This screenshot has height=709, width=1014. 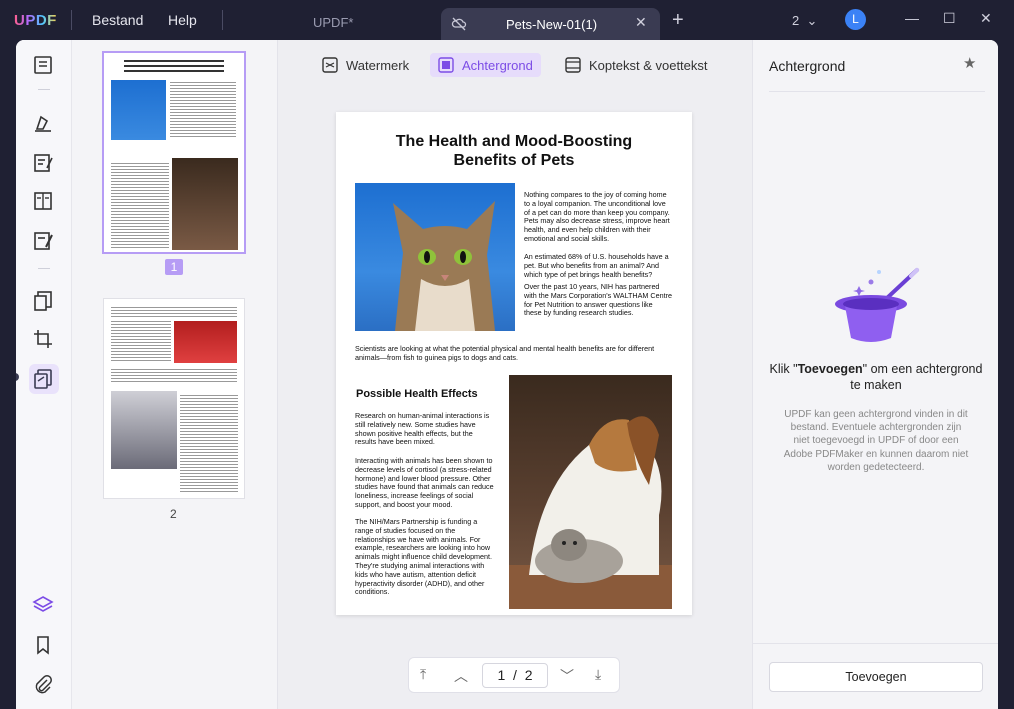 I want to click on dog-cat-image, so click(x=590, y=492).